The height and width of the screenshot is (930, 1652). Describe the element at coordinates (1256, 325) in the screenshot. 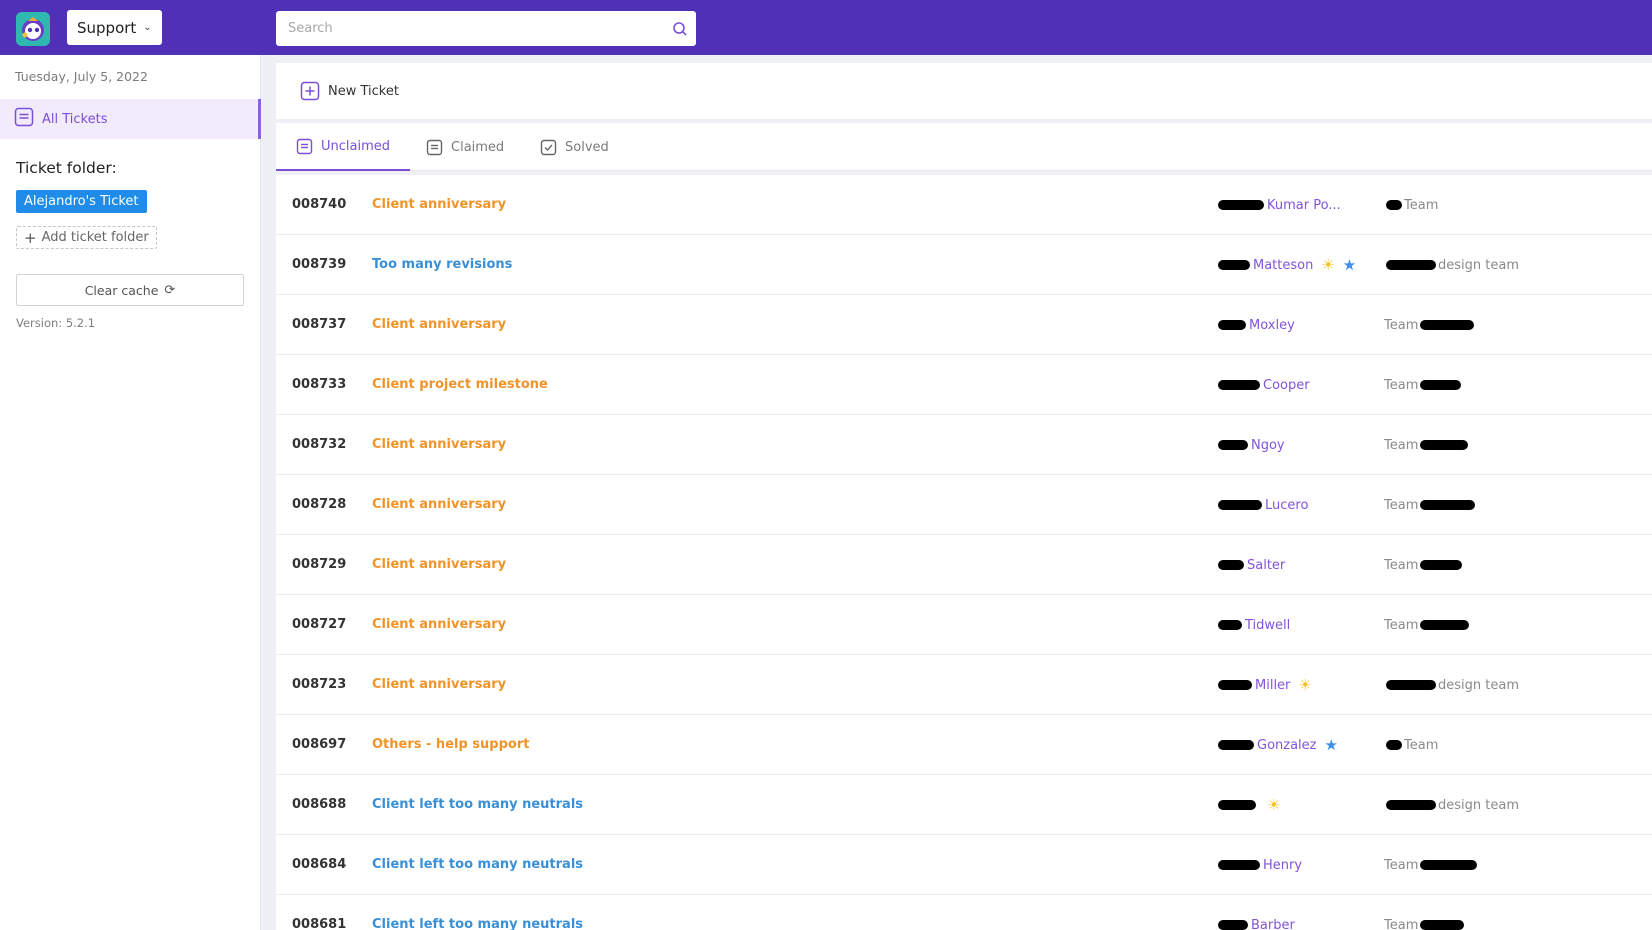

I see `ticket-assignee: Moxley` at that location.